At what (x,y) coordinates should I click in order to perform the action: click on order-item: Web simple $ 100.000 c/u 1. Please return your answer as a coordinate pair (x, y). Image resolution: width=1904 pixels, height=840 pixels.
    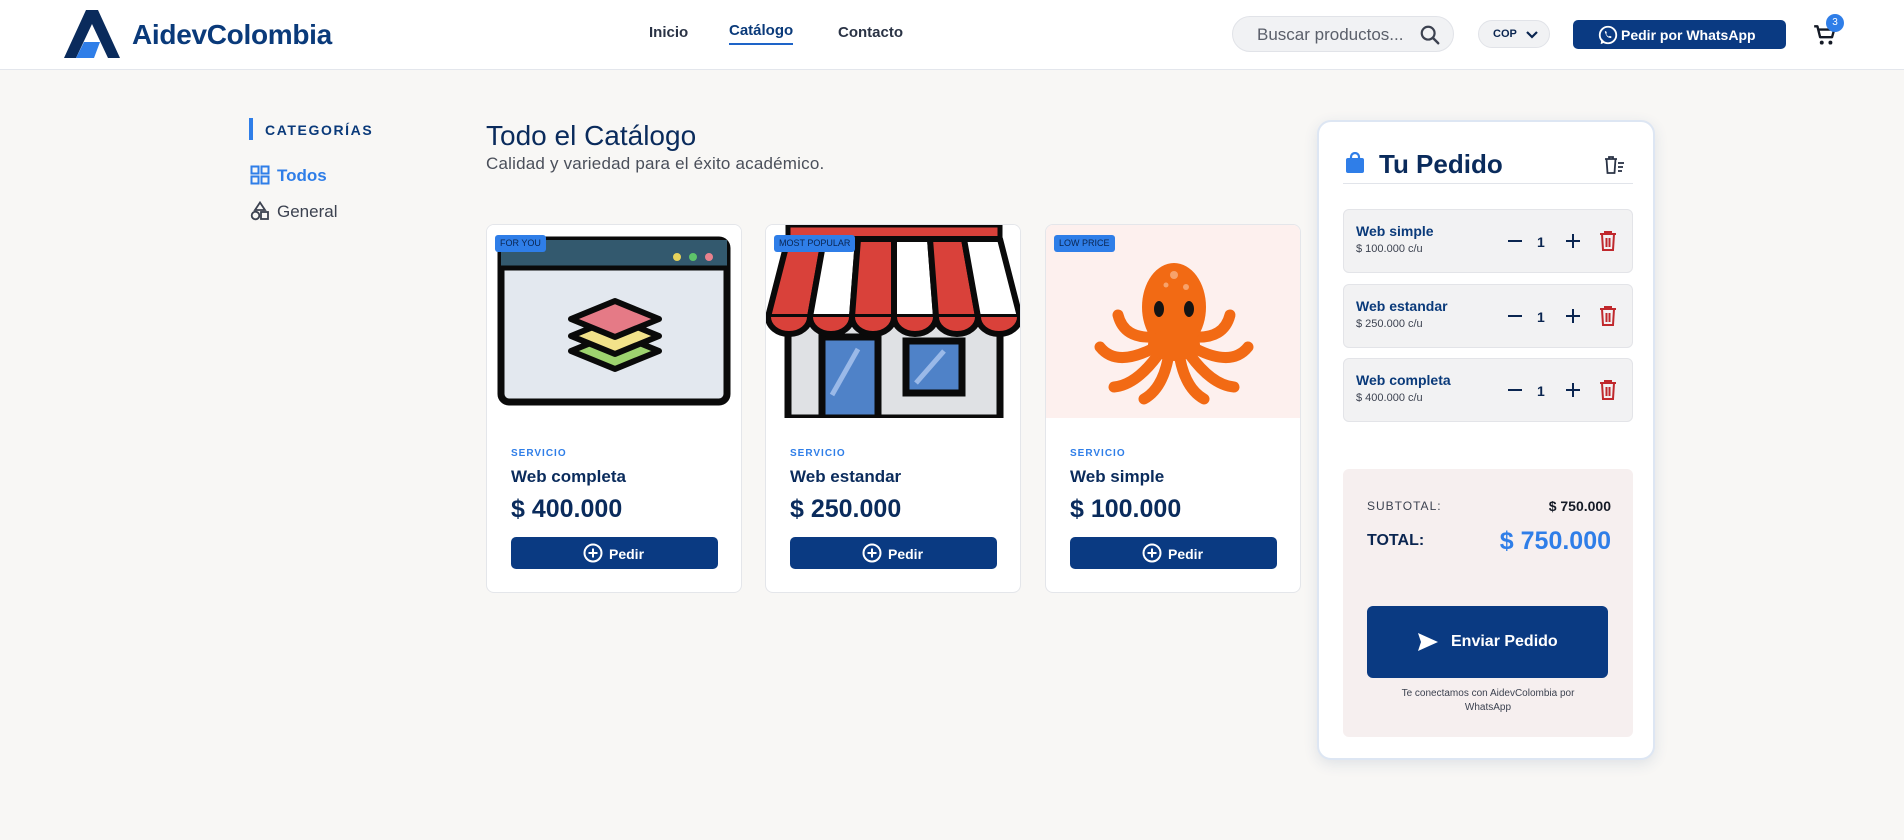
    Looking at the image, I should click on (1488, 241).